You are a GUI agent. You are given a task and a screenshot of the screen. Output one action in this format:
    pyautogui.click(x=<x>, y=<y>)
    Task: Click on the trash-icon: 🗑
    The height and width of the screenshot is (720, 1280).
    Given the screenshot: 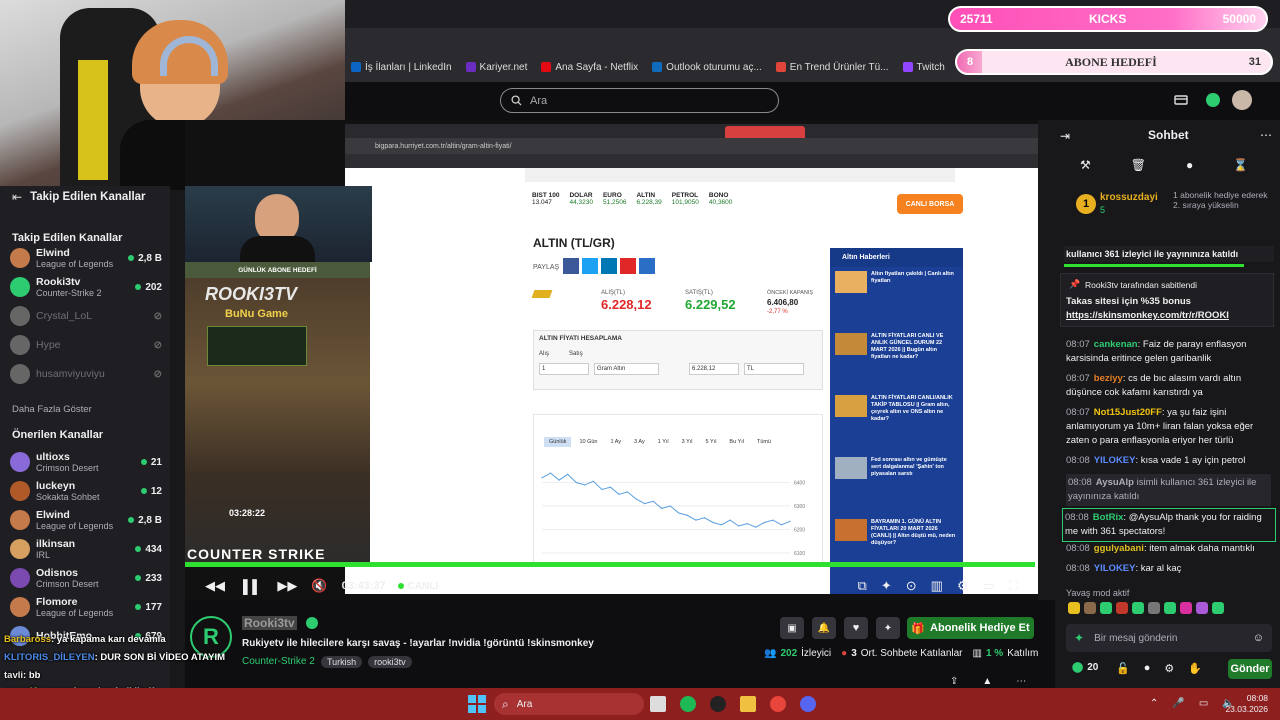 What is the action you would take?
    pyautogui.click(x=1138, y=165)
    